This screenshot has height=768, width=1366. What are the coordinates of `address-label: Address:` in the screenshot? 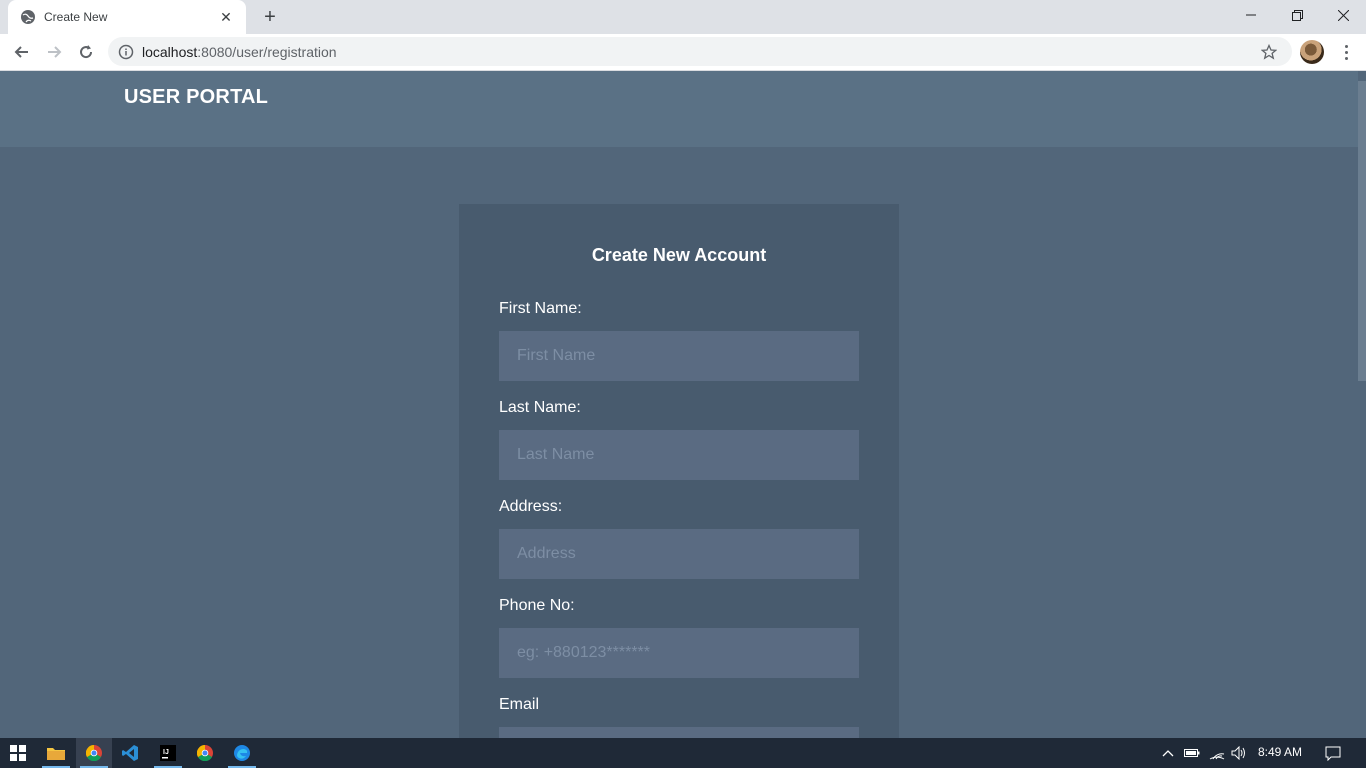 It's located at (531, 506).